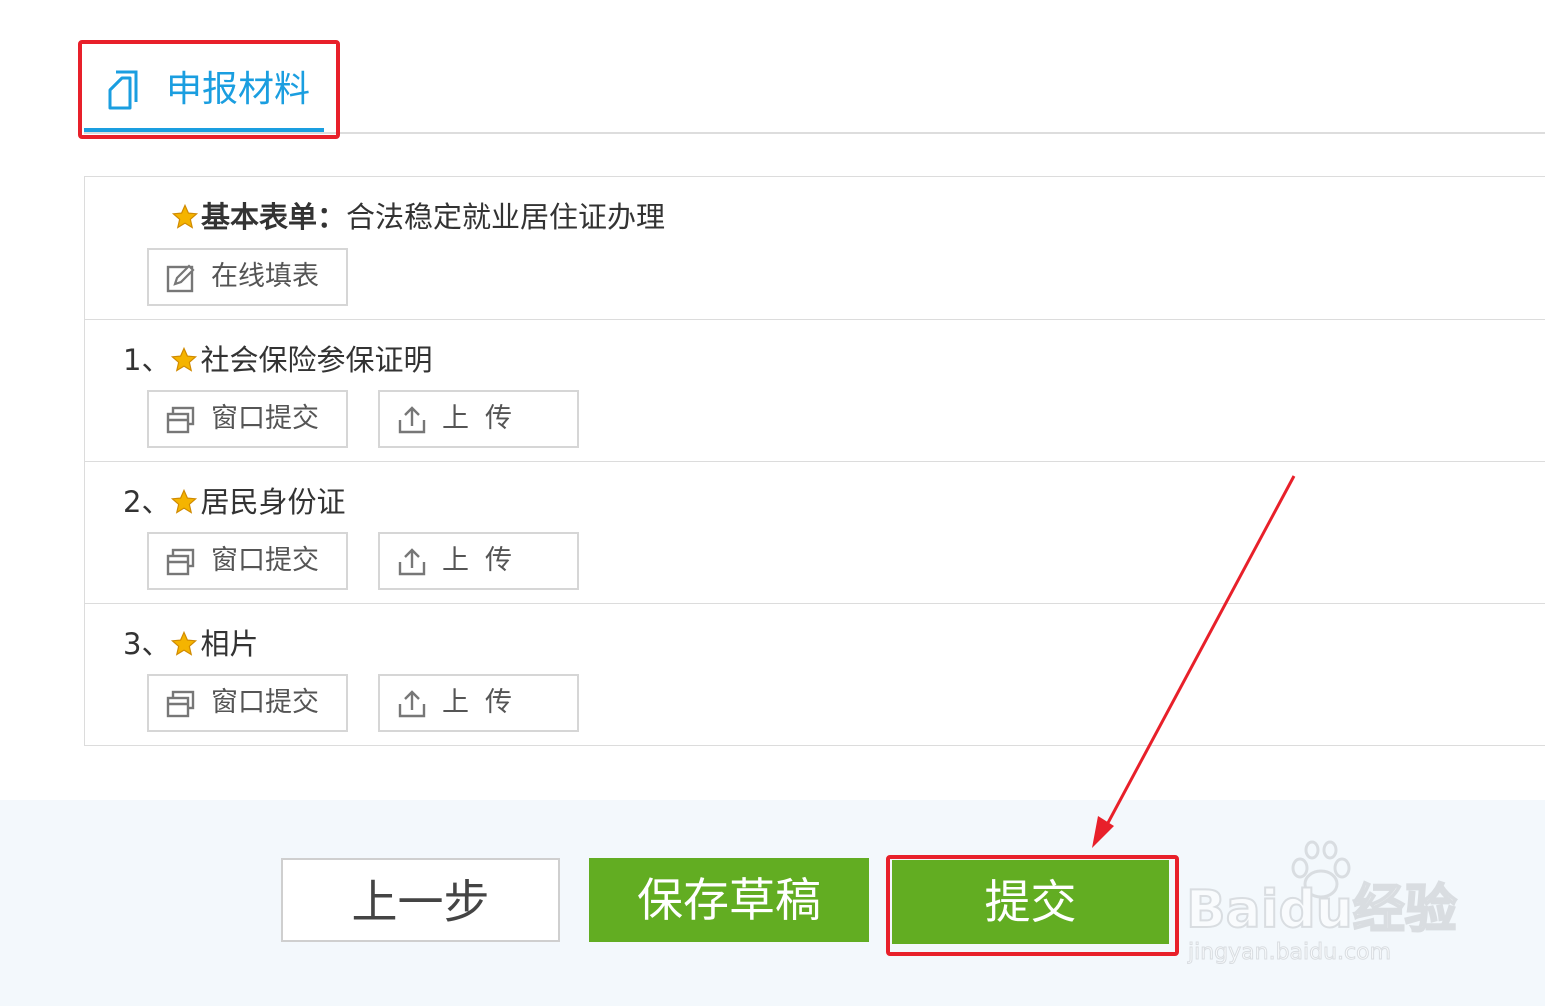  Describe the element at coordinates (229, 644) in the screenshot. I see `material-name: 相片` at that location.